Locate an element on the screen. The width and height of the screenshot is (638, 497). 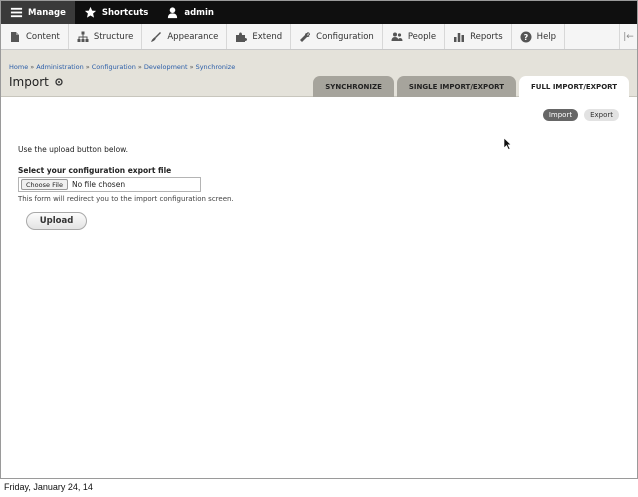
config-file-input: Choose File No file chosen is located at coordinates (109, 184).